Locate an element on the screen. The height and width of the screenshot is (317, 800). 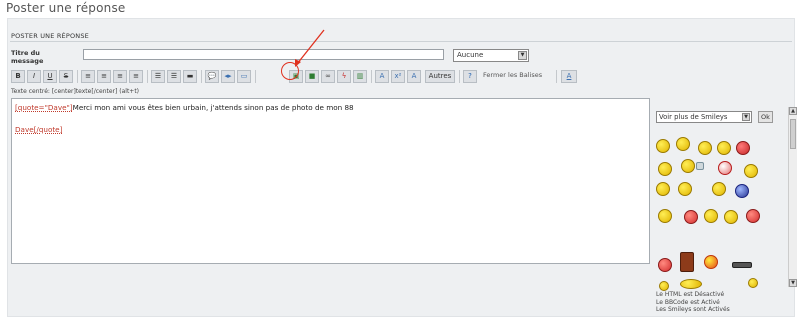
font-color-icon: A is located at coordinates (382, 76).